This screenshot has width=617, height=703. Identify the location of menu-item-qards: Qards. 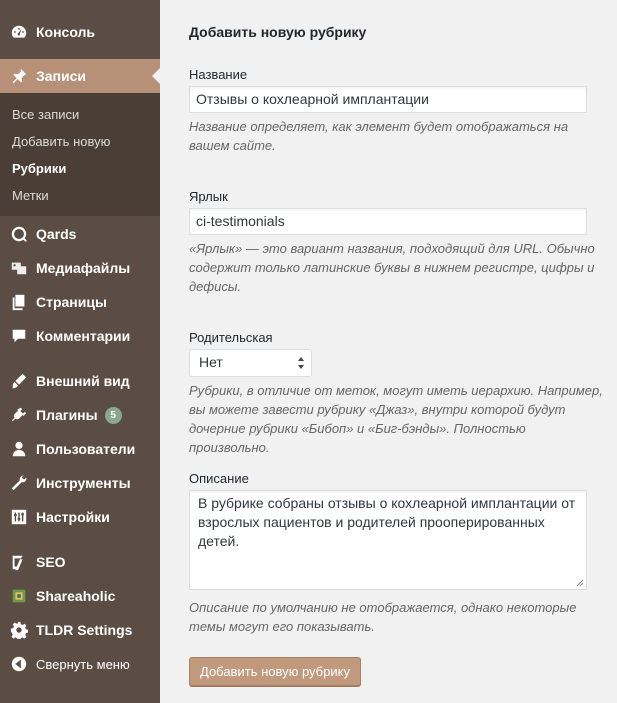
(80, 234).